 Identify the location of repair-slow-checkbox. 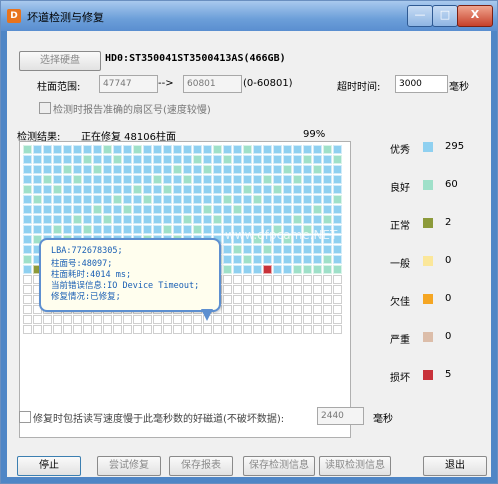
(25, 417).